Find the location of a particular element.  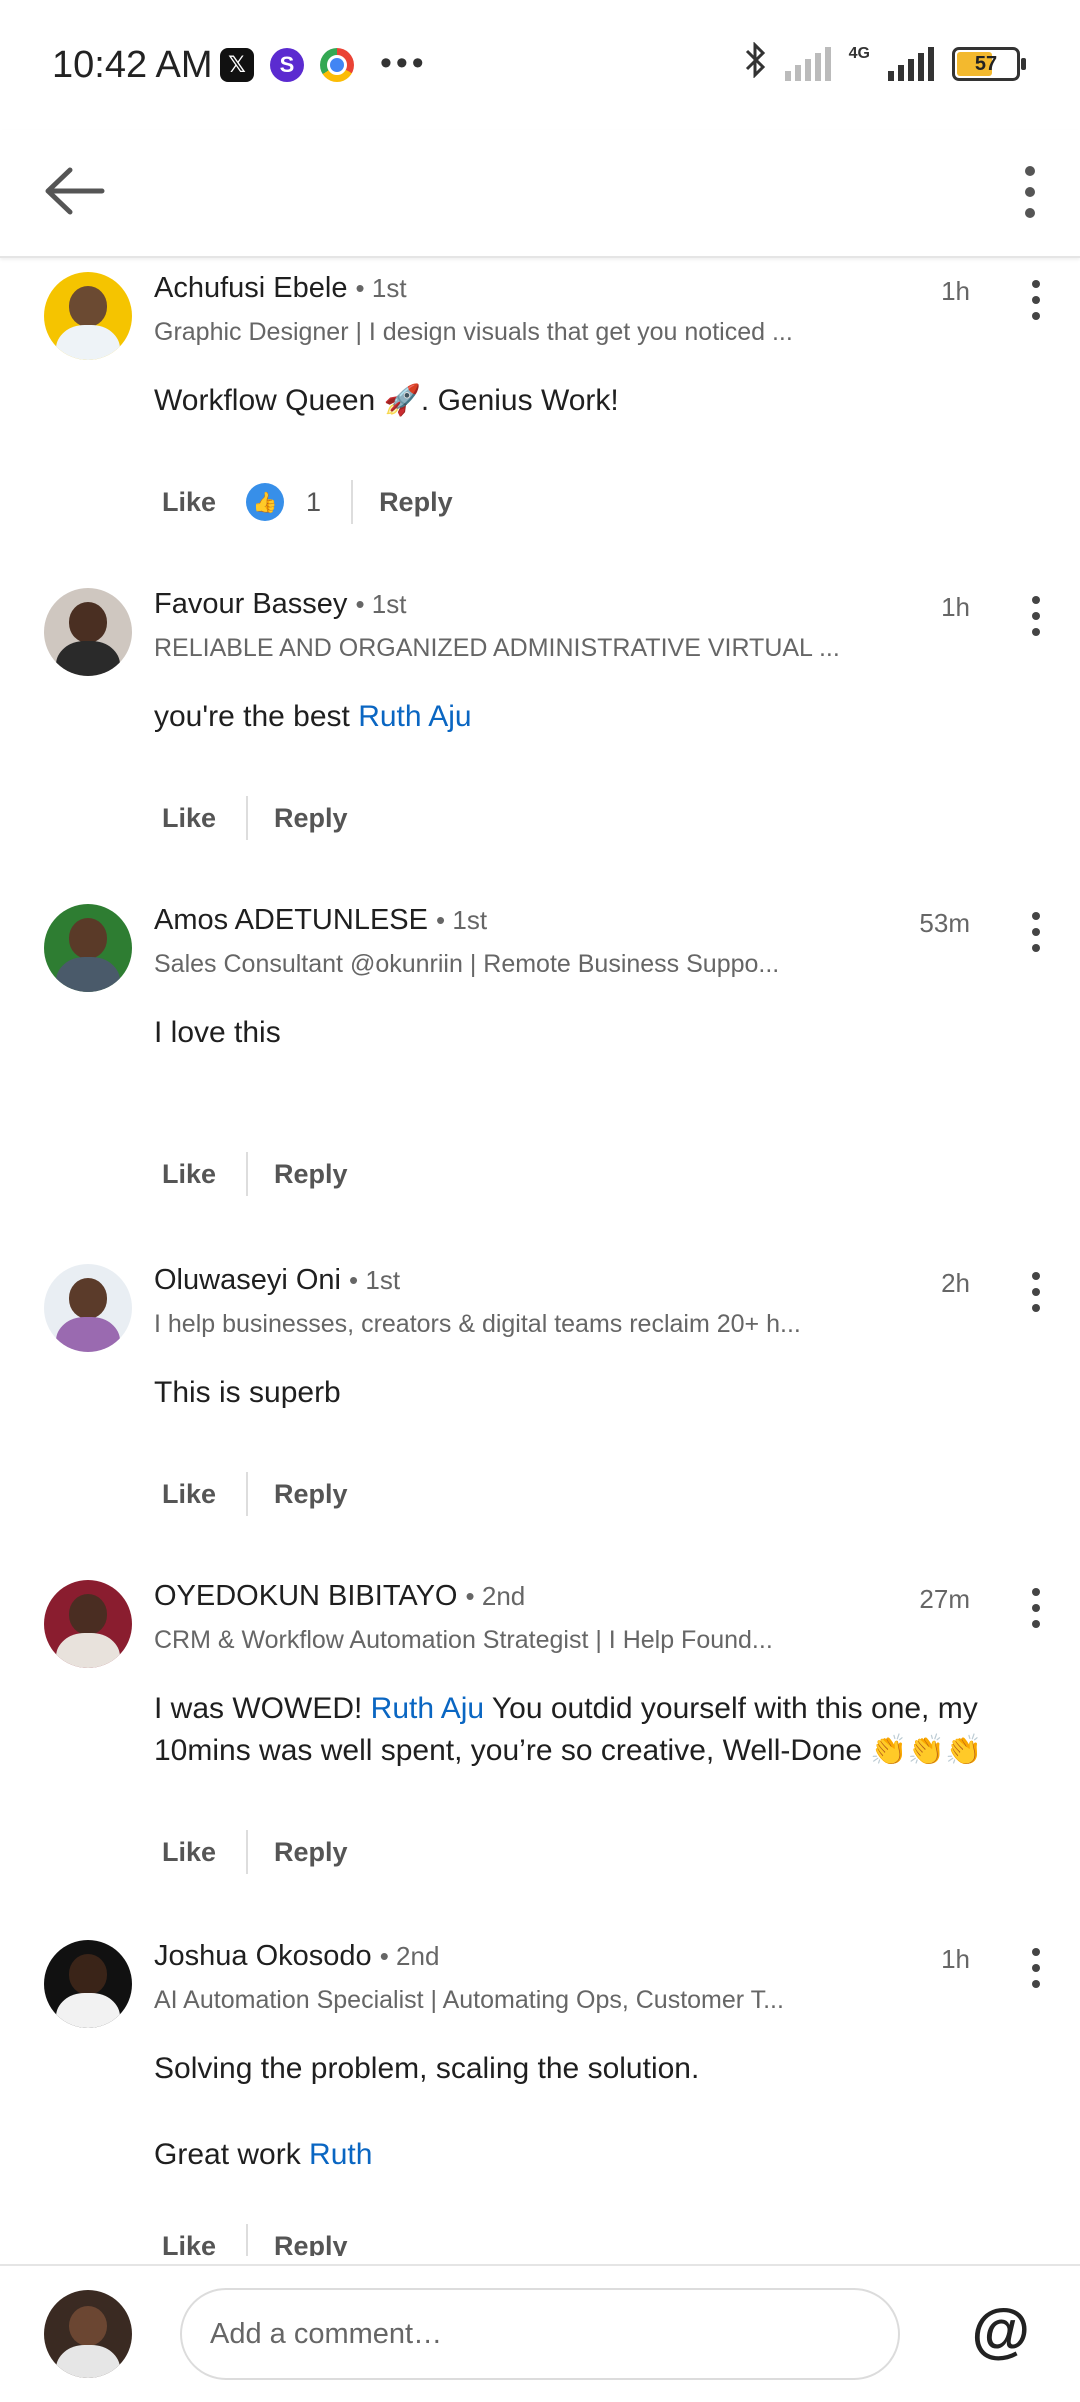

comment-actions: Like 👍 1 Reply is located at coordinates (307, 502).